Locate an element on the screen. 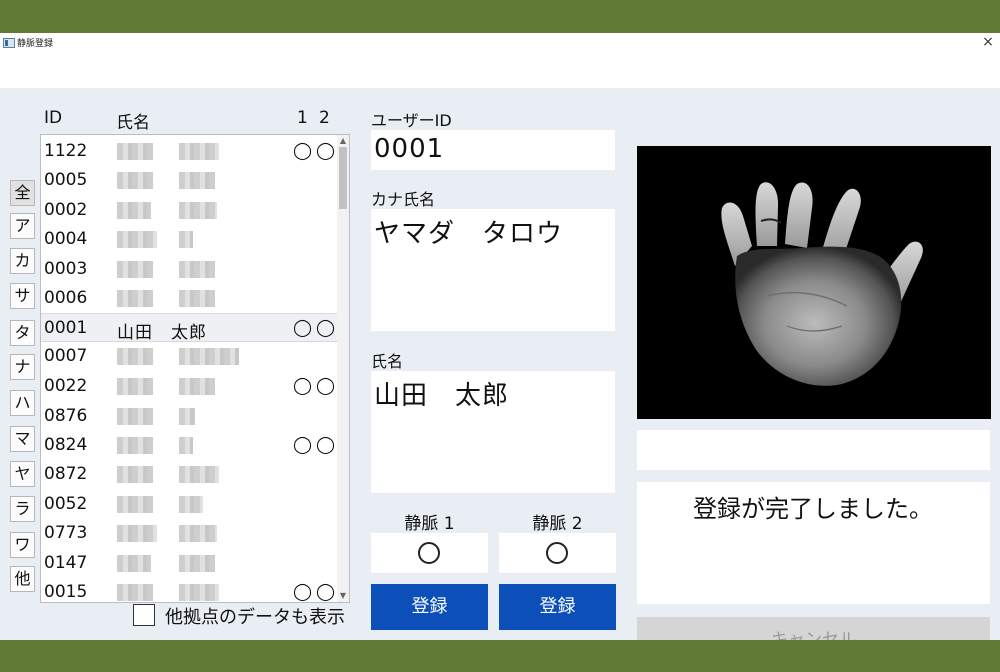 Image resolution: width=1000 pixels, height=672 pixels. kana-filter-button: 全 is located at coordinates (22, 193).